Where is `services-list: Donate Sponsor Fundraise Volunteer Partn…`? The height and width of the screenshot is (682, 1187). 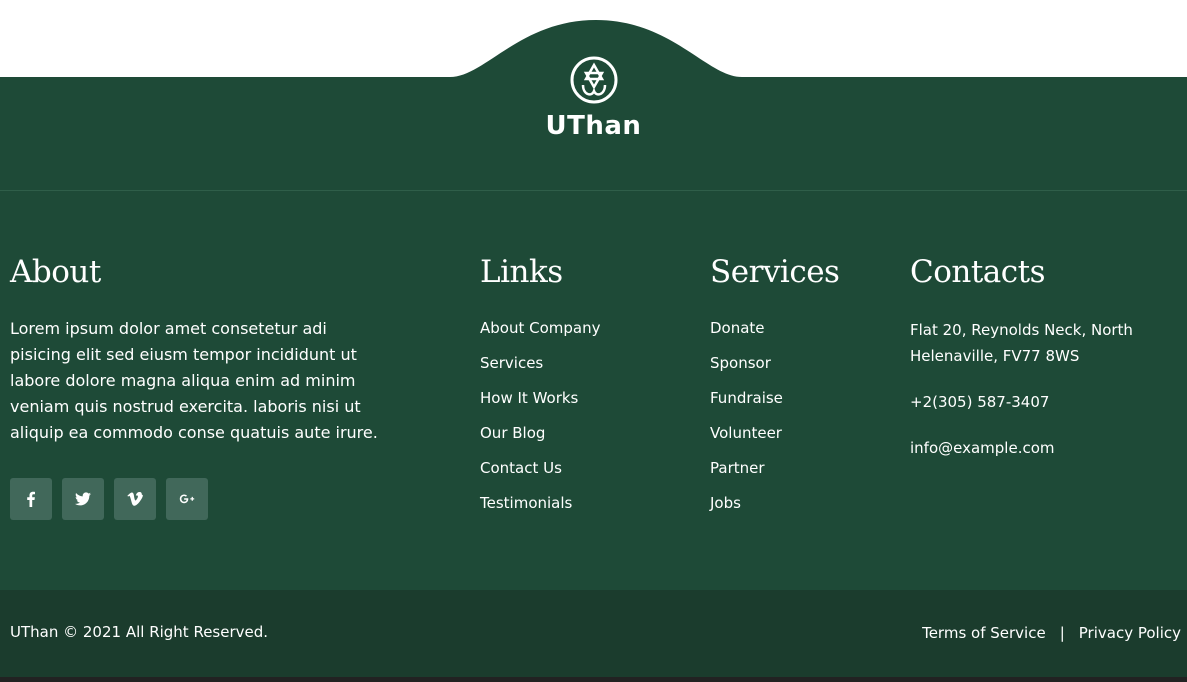
services-list: Donate Sponsor Fundraise Volunteer Partn… is located at coordinates (800, 423).